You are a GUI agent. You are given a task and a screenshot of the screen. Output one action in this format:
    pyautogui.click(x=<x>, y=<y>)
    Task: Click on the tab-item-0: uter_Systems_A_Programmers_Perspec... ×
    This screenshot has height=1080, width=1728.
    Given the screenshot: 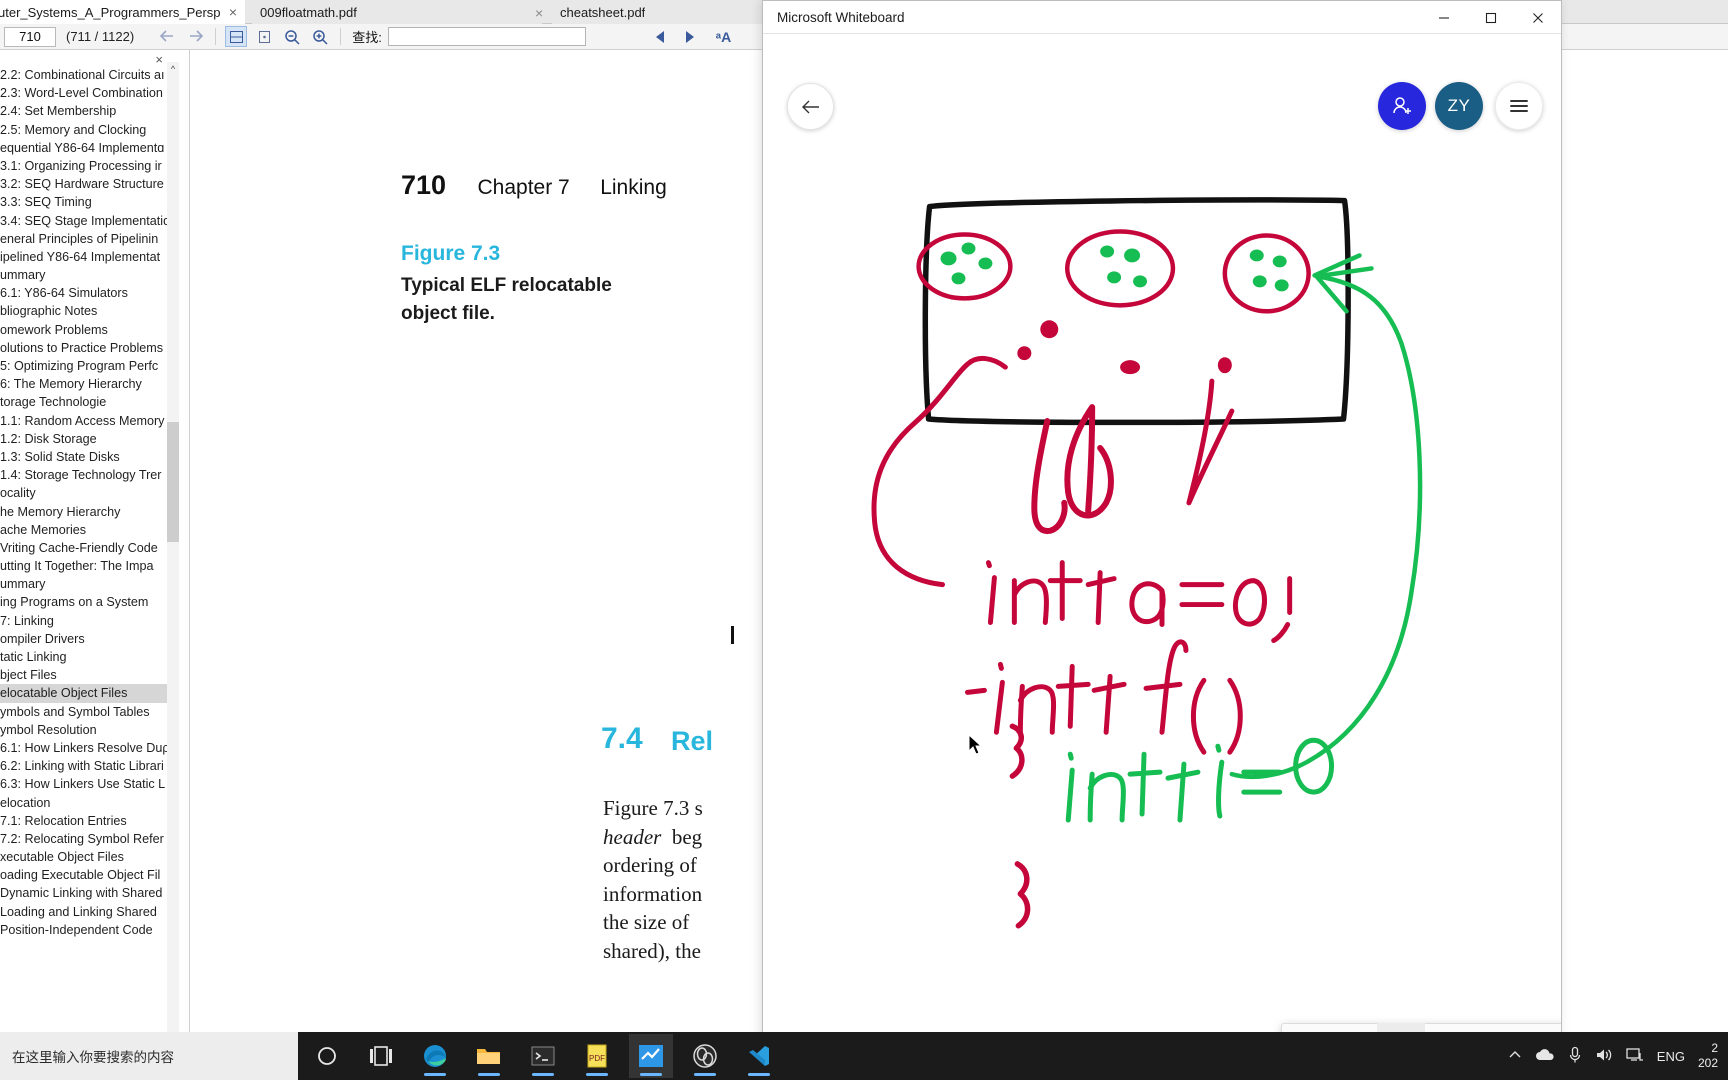 What is the action you would take?
    pyautogui.click(x=122, y=12)
    